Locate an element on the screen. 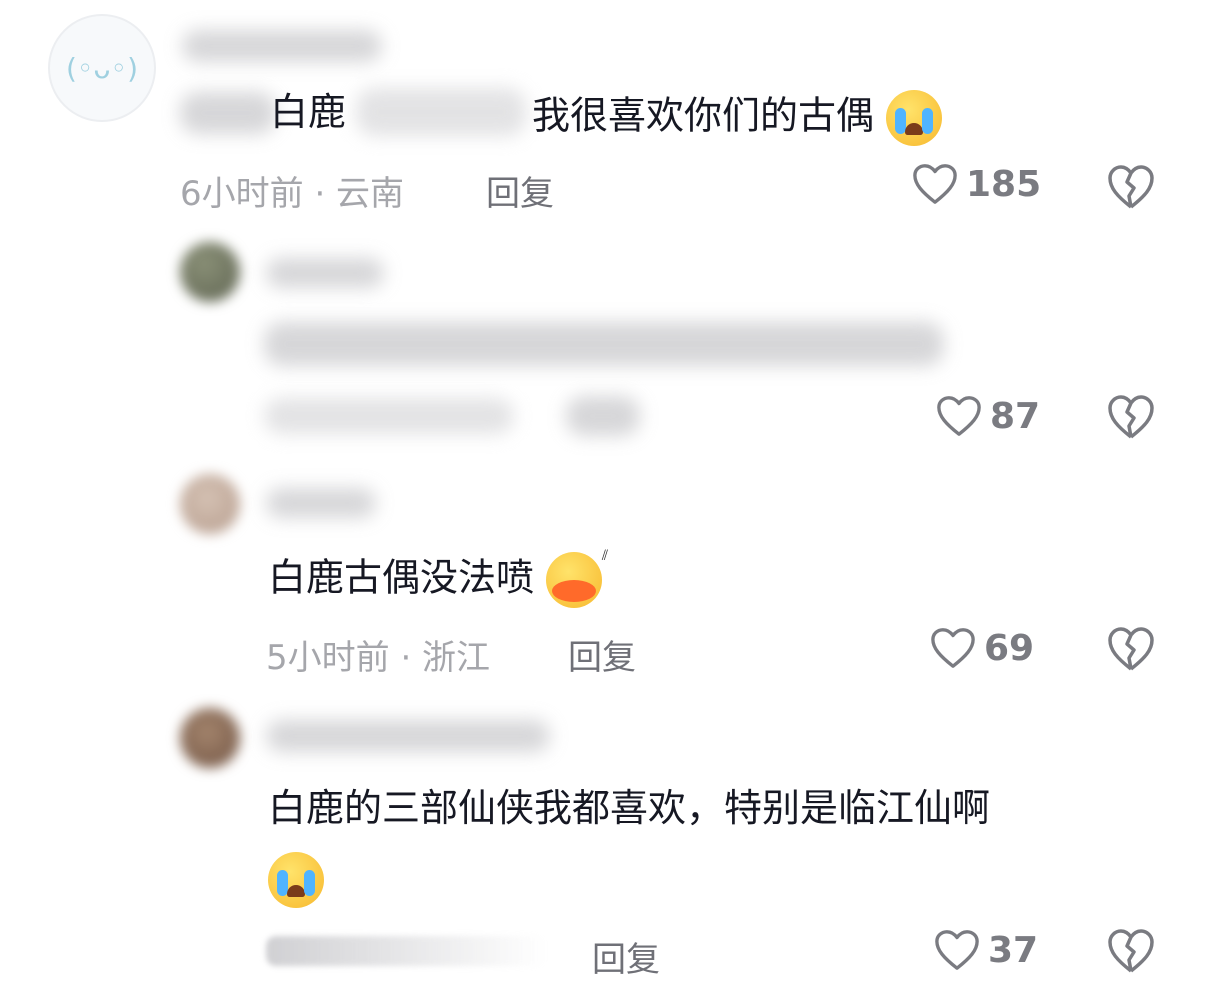 This screenshot has height=993, width=1206. comment-text-emoji-line is located at coordinates (296, 880).